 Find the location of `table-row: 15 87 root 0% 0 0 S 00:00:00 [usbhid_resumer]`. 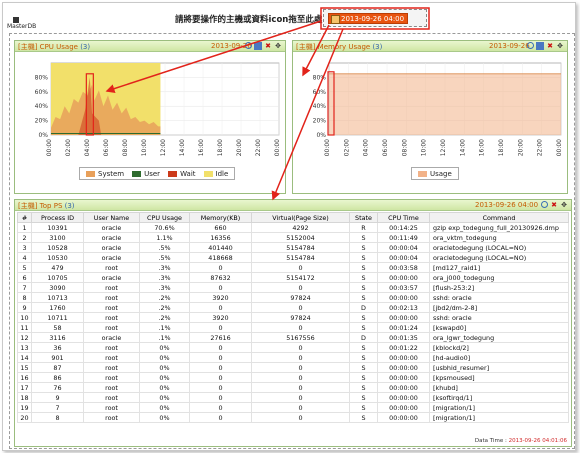

table-row: 15 87 root 0% 0 0 S 00:00:00 [usbhid_resumer] is located at coordinates (293, 367).